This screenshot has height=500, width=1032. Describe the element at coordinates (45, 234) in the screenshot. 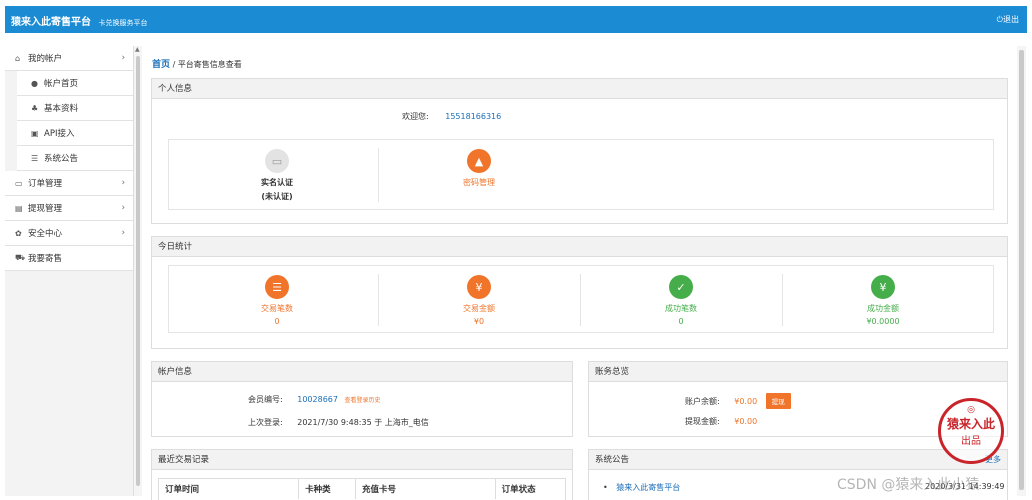

I see `sidebar-item-label: 安全中心` at that location.